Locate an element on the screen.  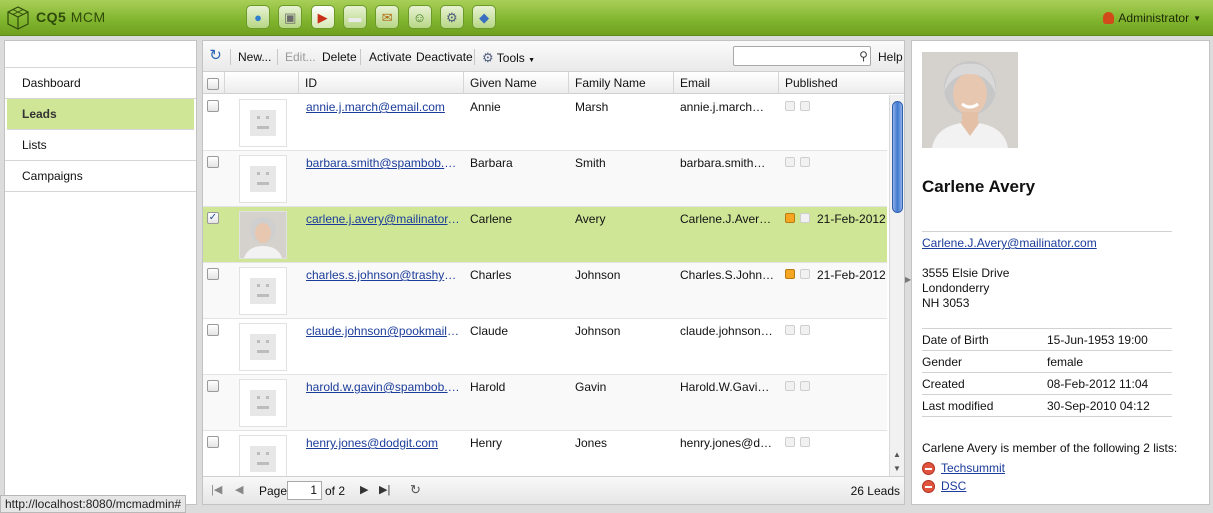
vertical-scrollbar: ▲ ▼ is located at coordinates (896, 286).